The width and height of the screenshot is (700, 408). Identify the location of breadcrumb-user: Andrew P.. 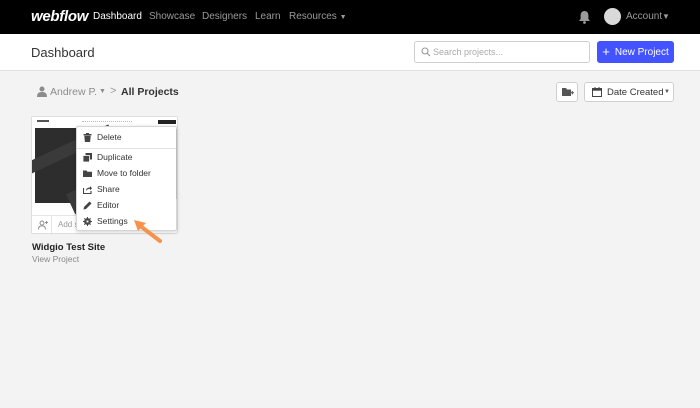
(73, 92).